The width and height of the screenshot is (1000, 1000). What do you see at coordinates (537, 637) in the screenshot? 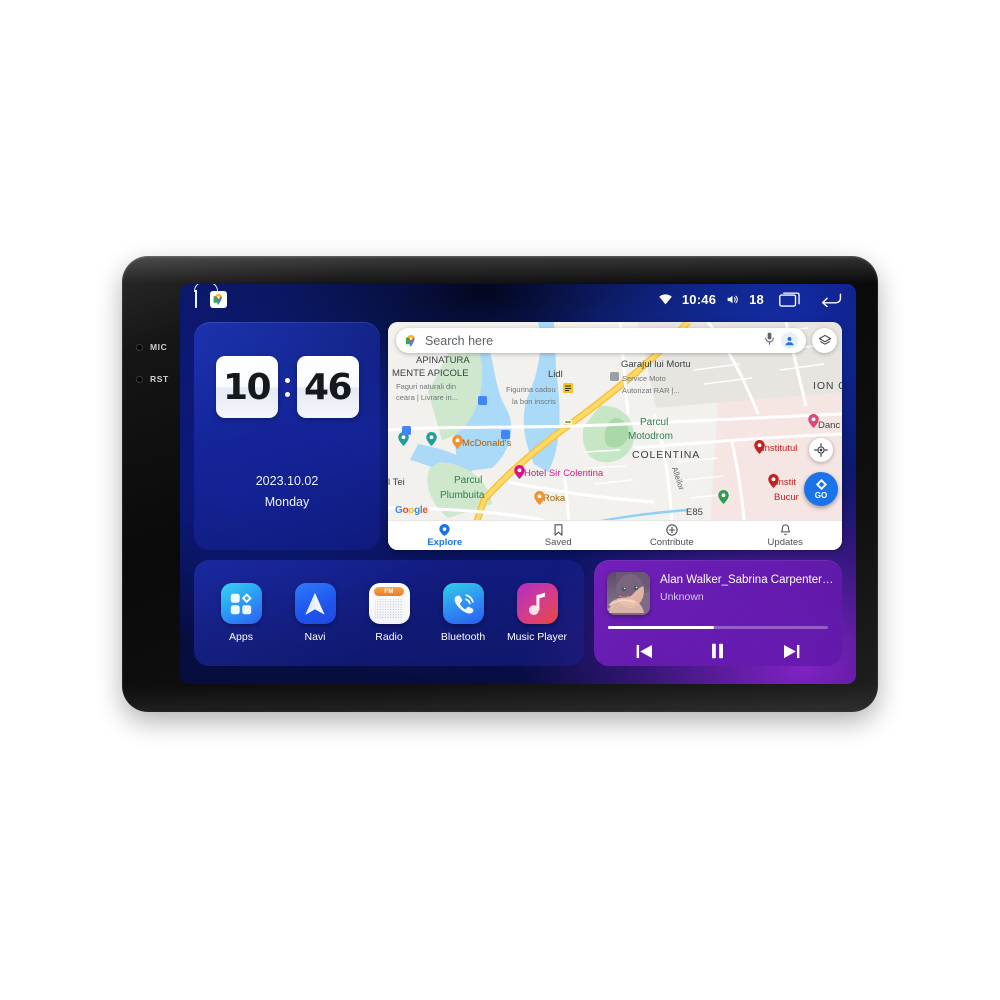
I see `app-label: Music Player` at bounding box center [537, 637].